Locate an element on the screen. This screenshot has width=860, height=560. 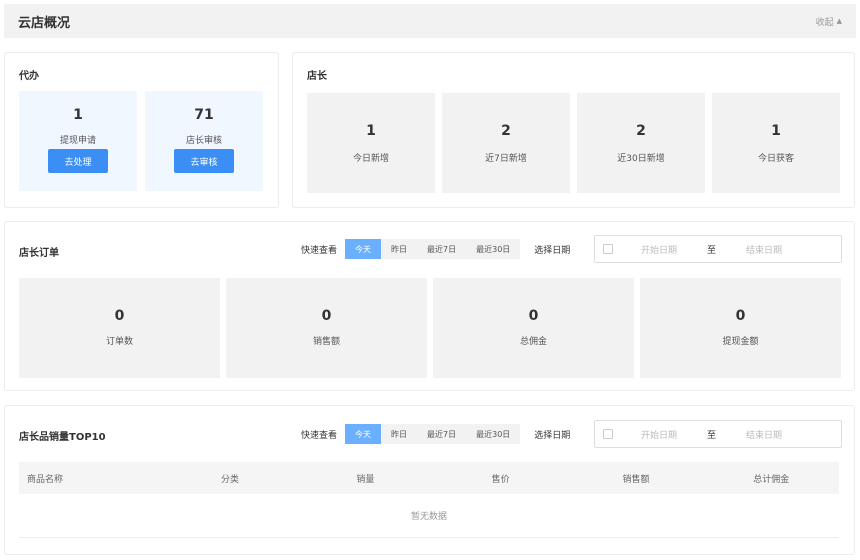
orders-date-range: 开始日期 至 结束日期 is located at coordinates (718, 249).